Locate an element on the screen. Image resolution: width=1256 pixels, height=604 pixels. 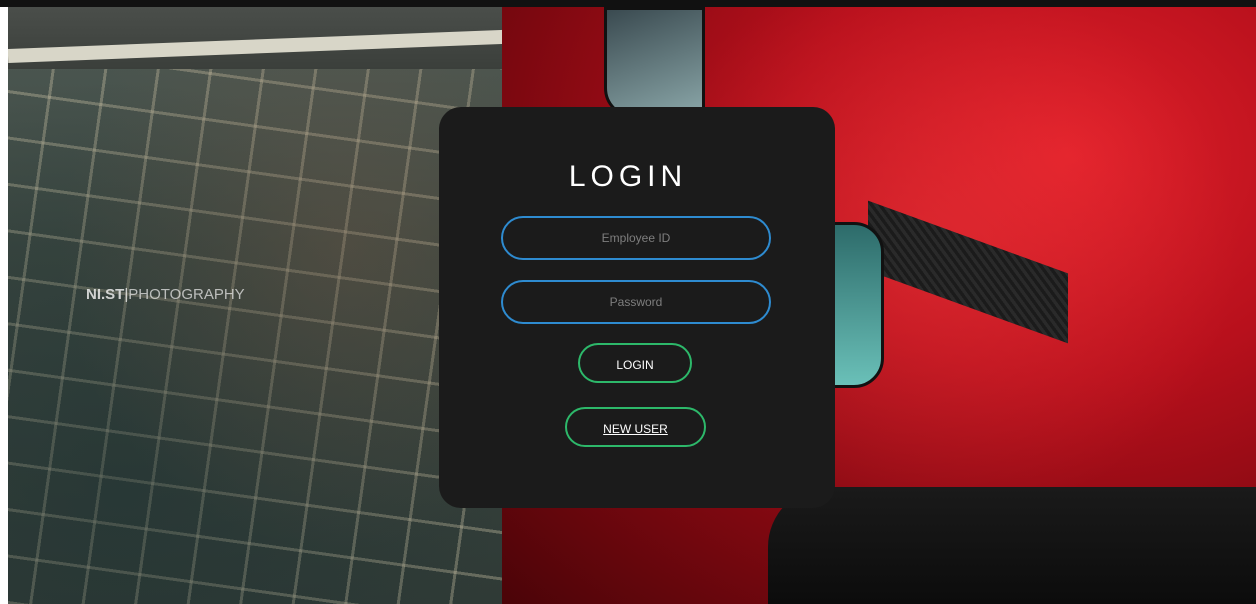
car-windshield is located at coordinates (654, 62).